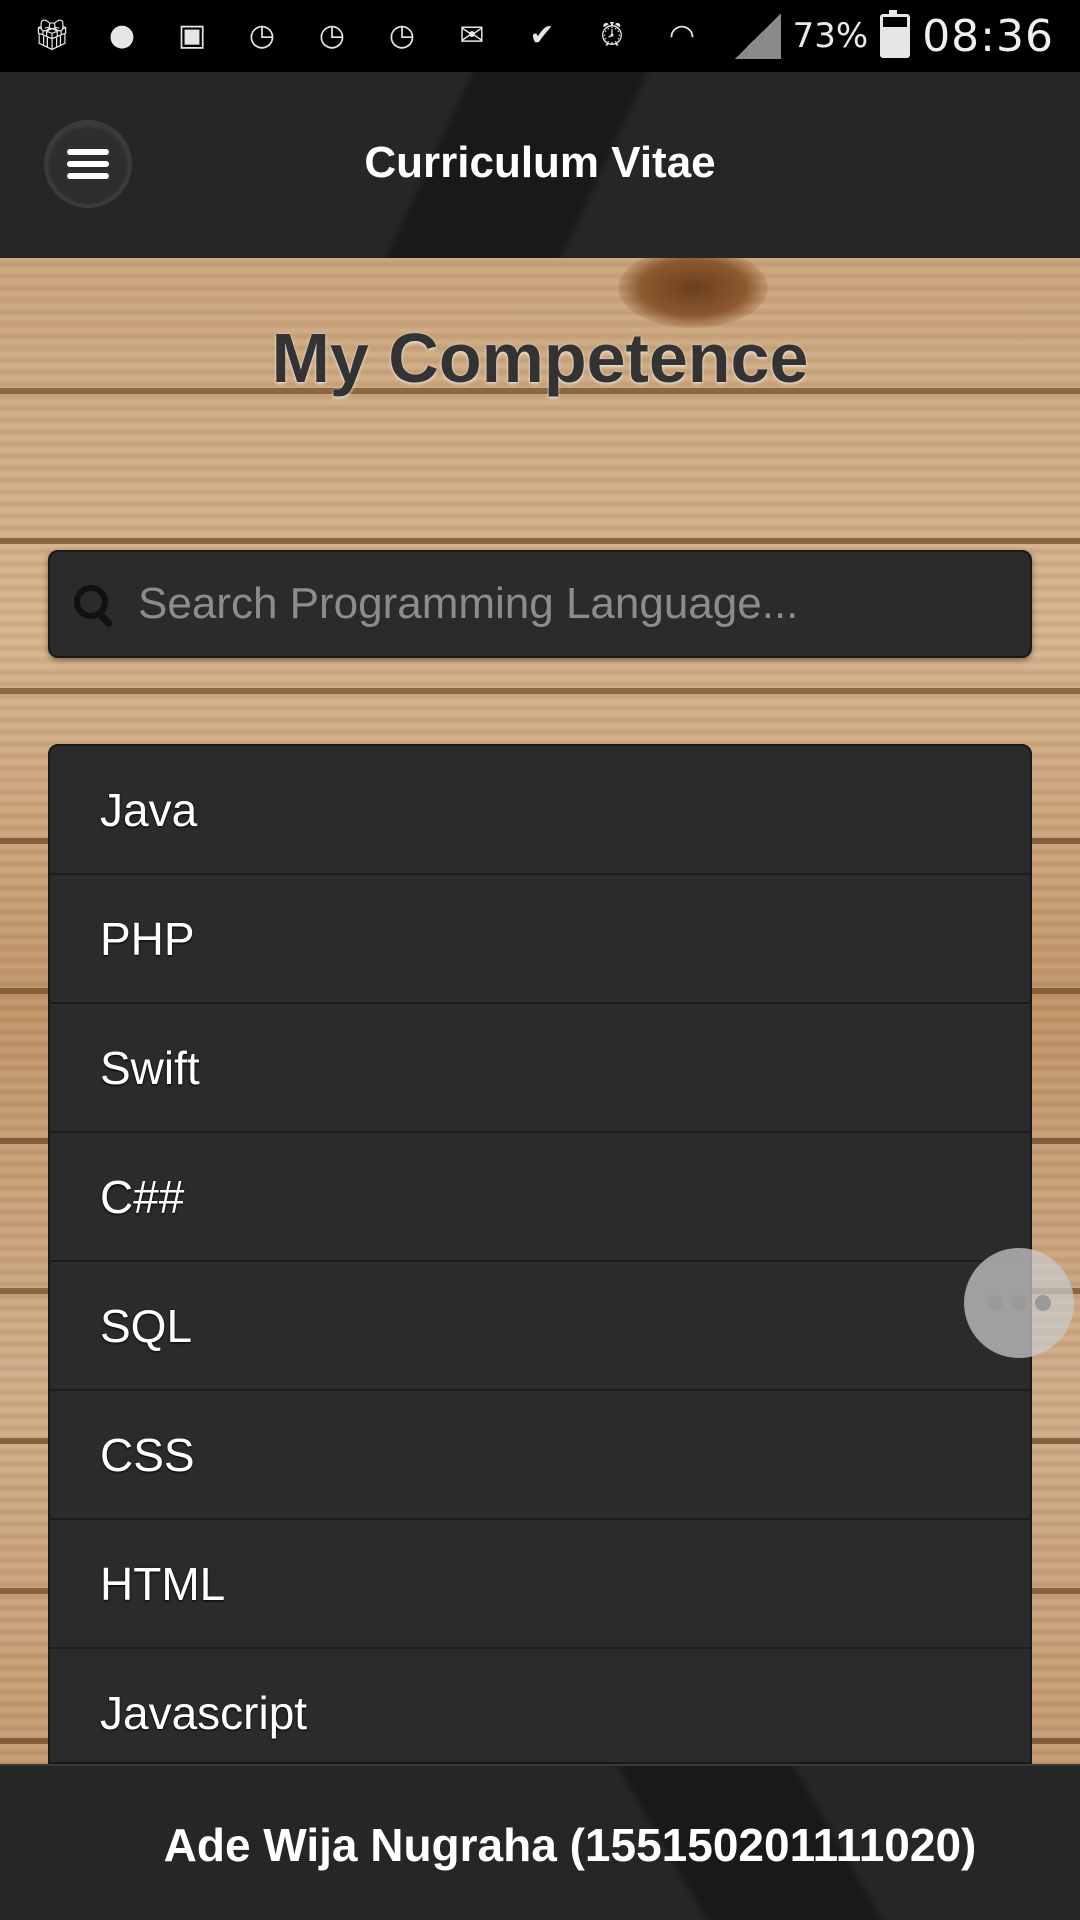  Describe the element at coordinates (540, 1197) in the screenshot. I see `list-item-csharp: C##` at that location.